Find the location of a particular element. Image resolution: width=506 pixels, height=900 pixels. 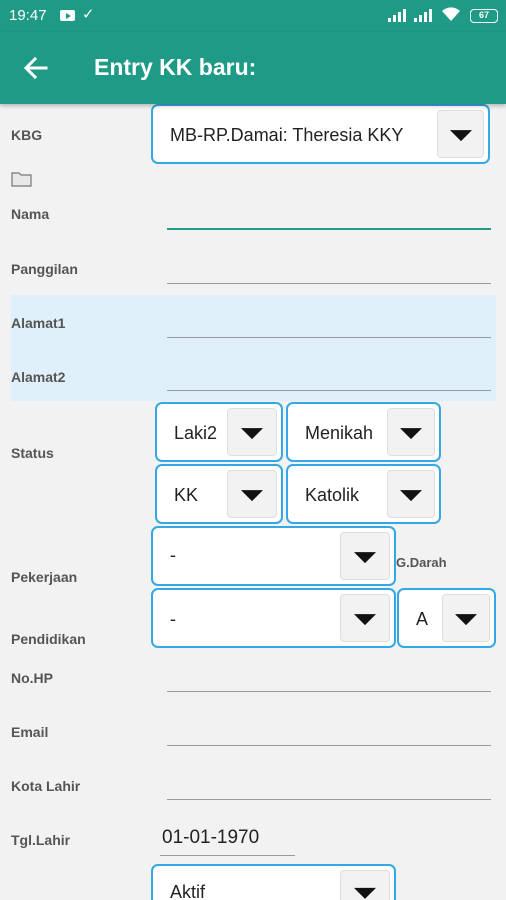

kota-lahir-field is located at coordinates (329, 785).